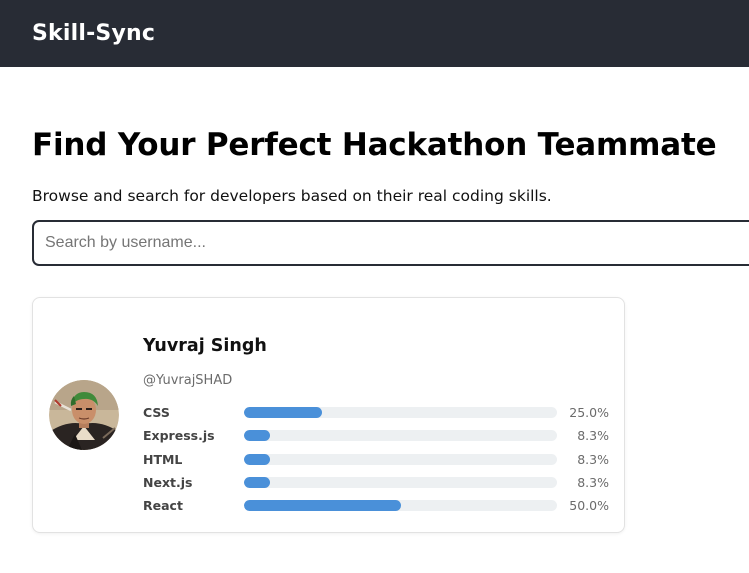 This screenshot has width=749, height=573. I want to click on skill-row: Next.js 8.3%, so click(376, 482).